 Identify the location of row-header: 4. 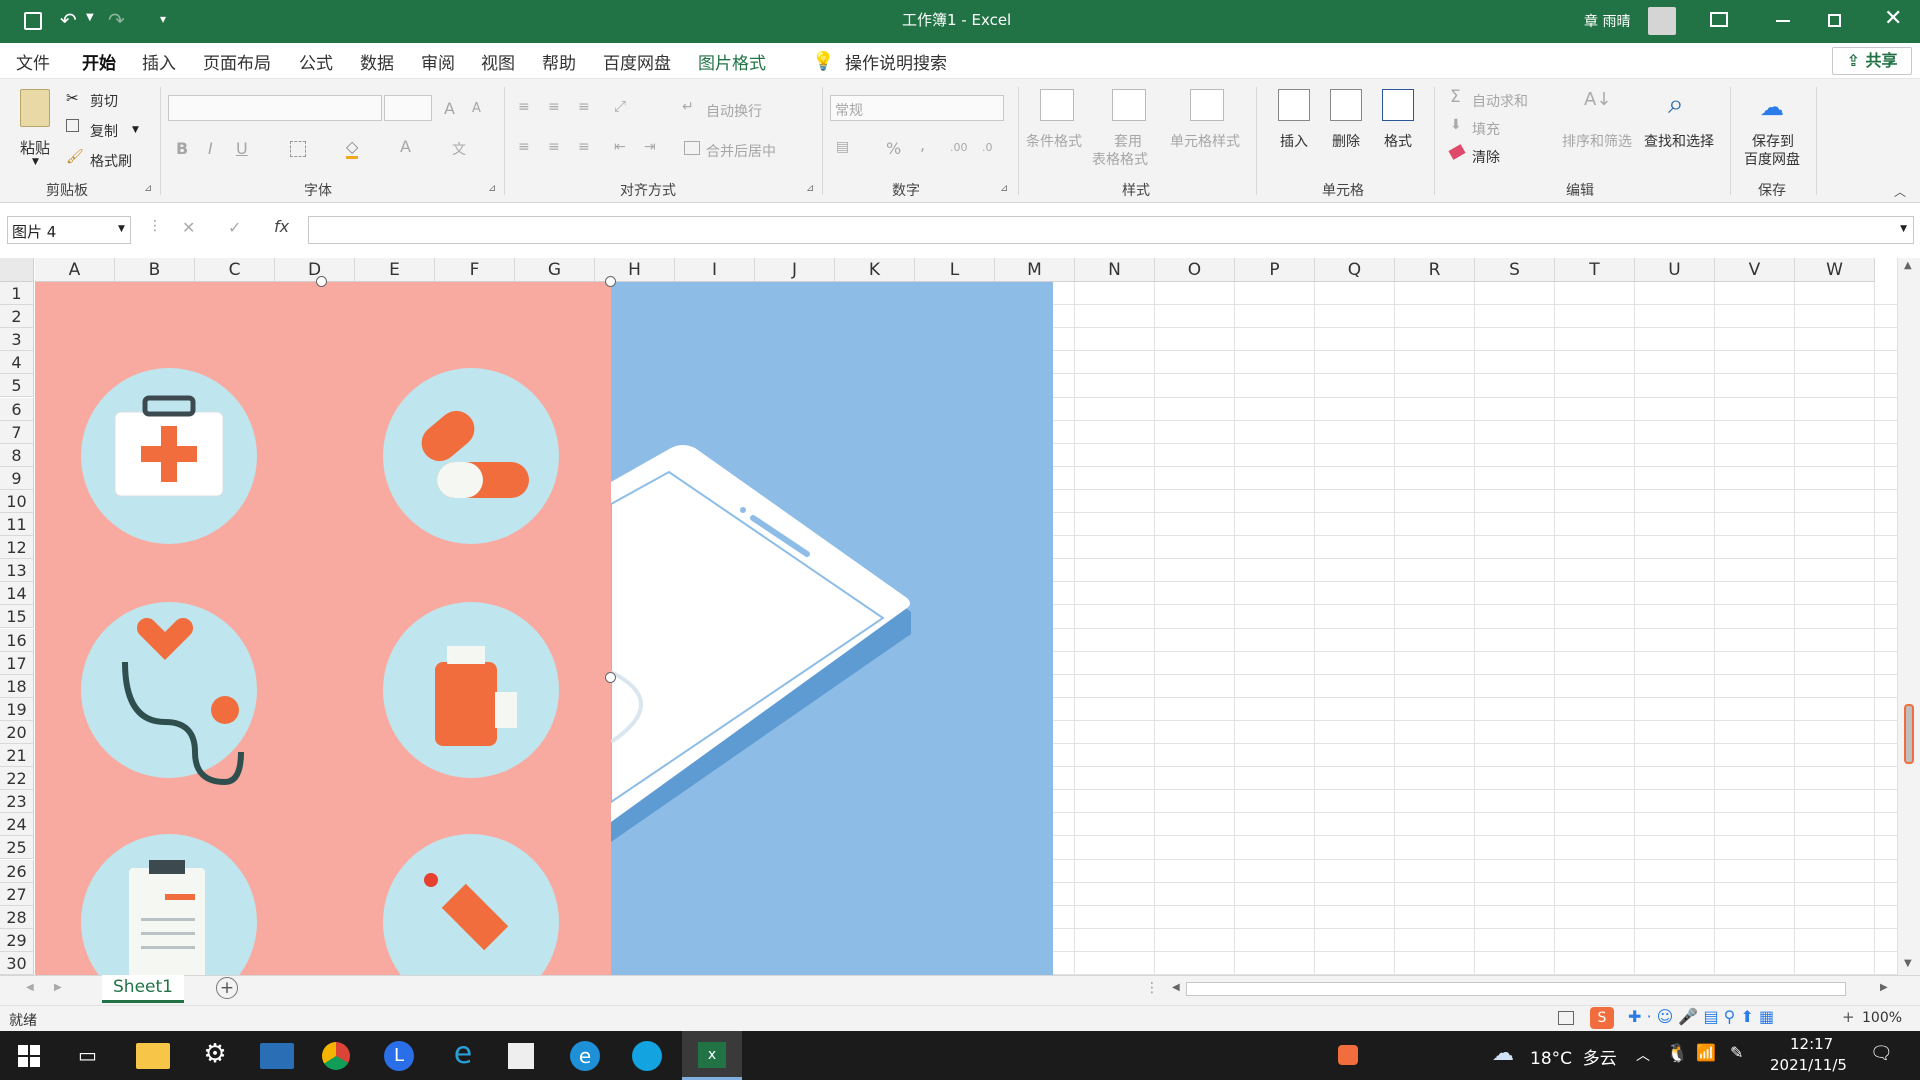
(17, 363).